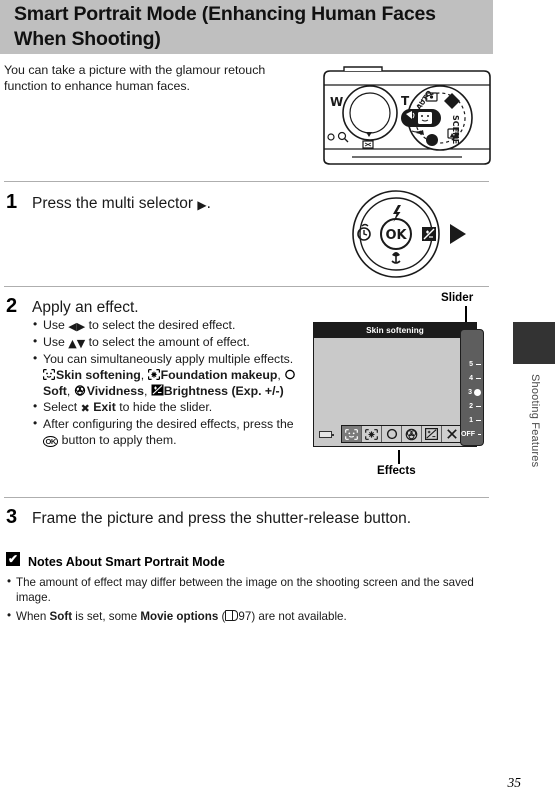 The image size is (555, 809). I want to click on right-arrow-icon: ▶, so click(202, 205).